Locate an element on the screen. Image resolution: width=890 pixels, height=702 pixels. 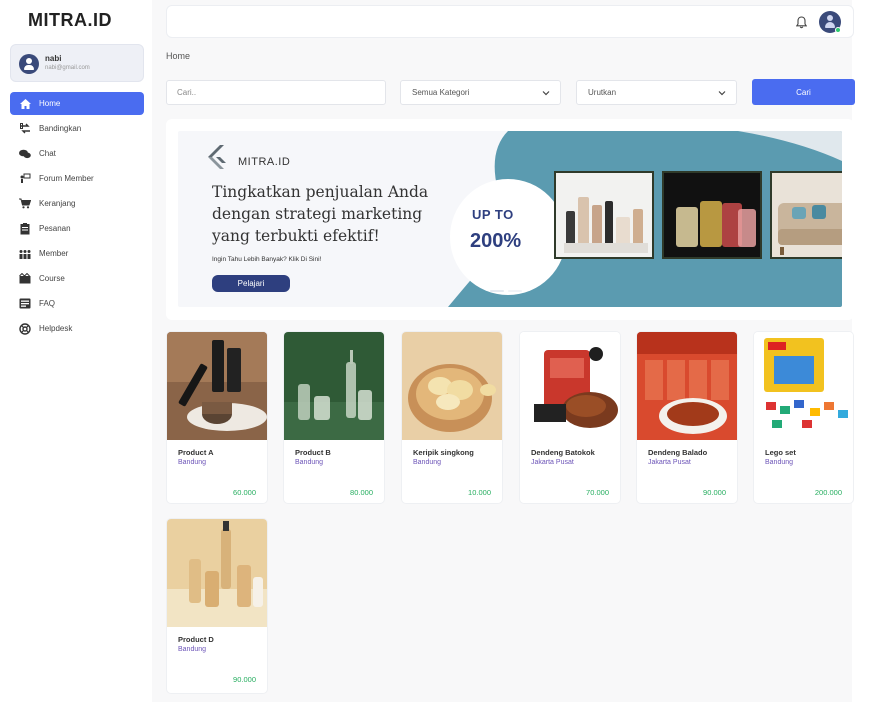
product-card: Product B Bandung 80.000 is located at coordinates (334, 417).